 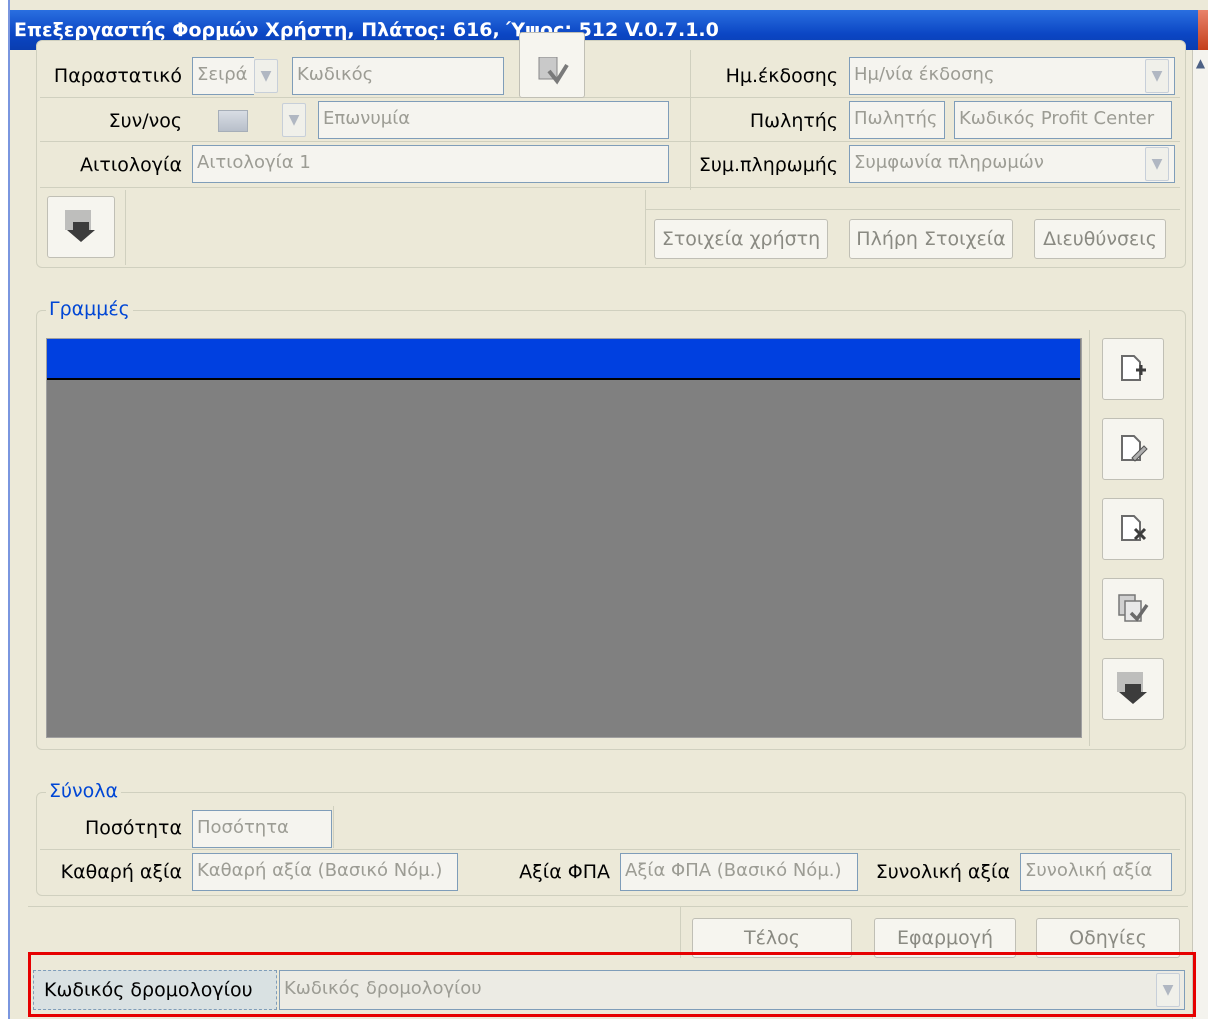 I want to click on reason-field: Αιτιολογία 1, so click(x=430, y=164).